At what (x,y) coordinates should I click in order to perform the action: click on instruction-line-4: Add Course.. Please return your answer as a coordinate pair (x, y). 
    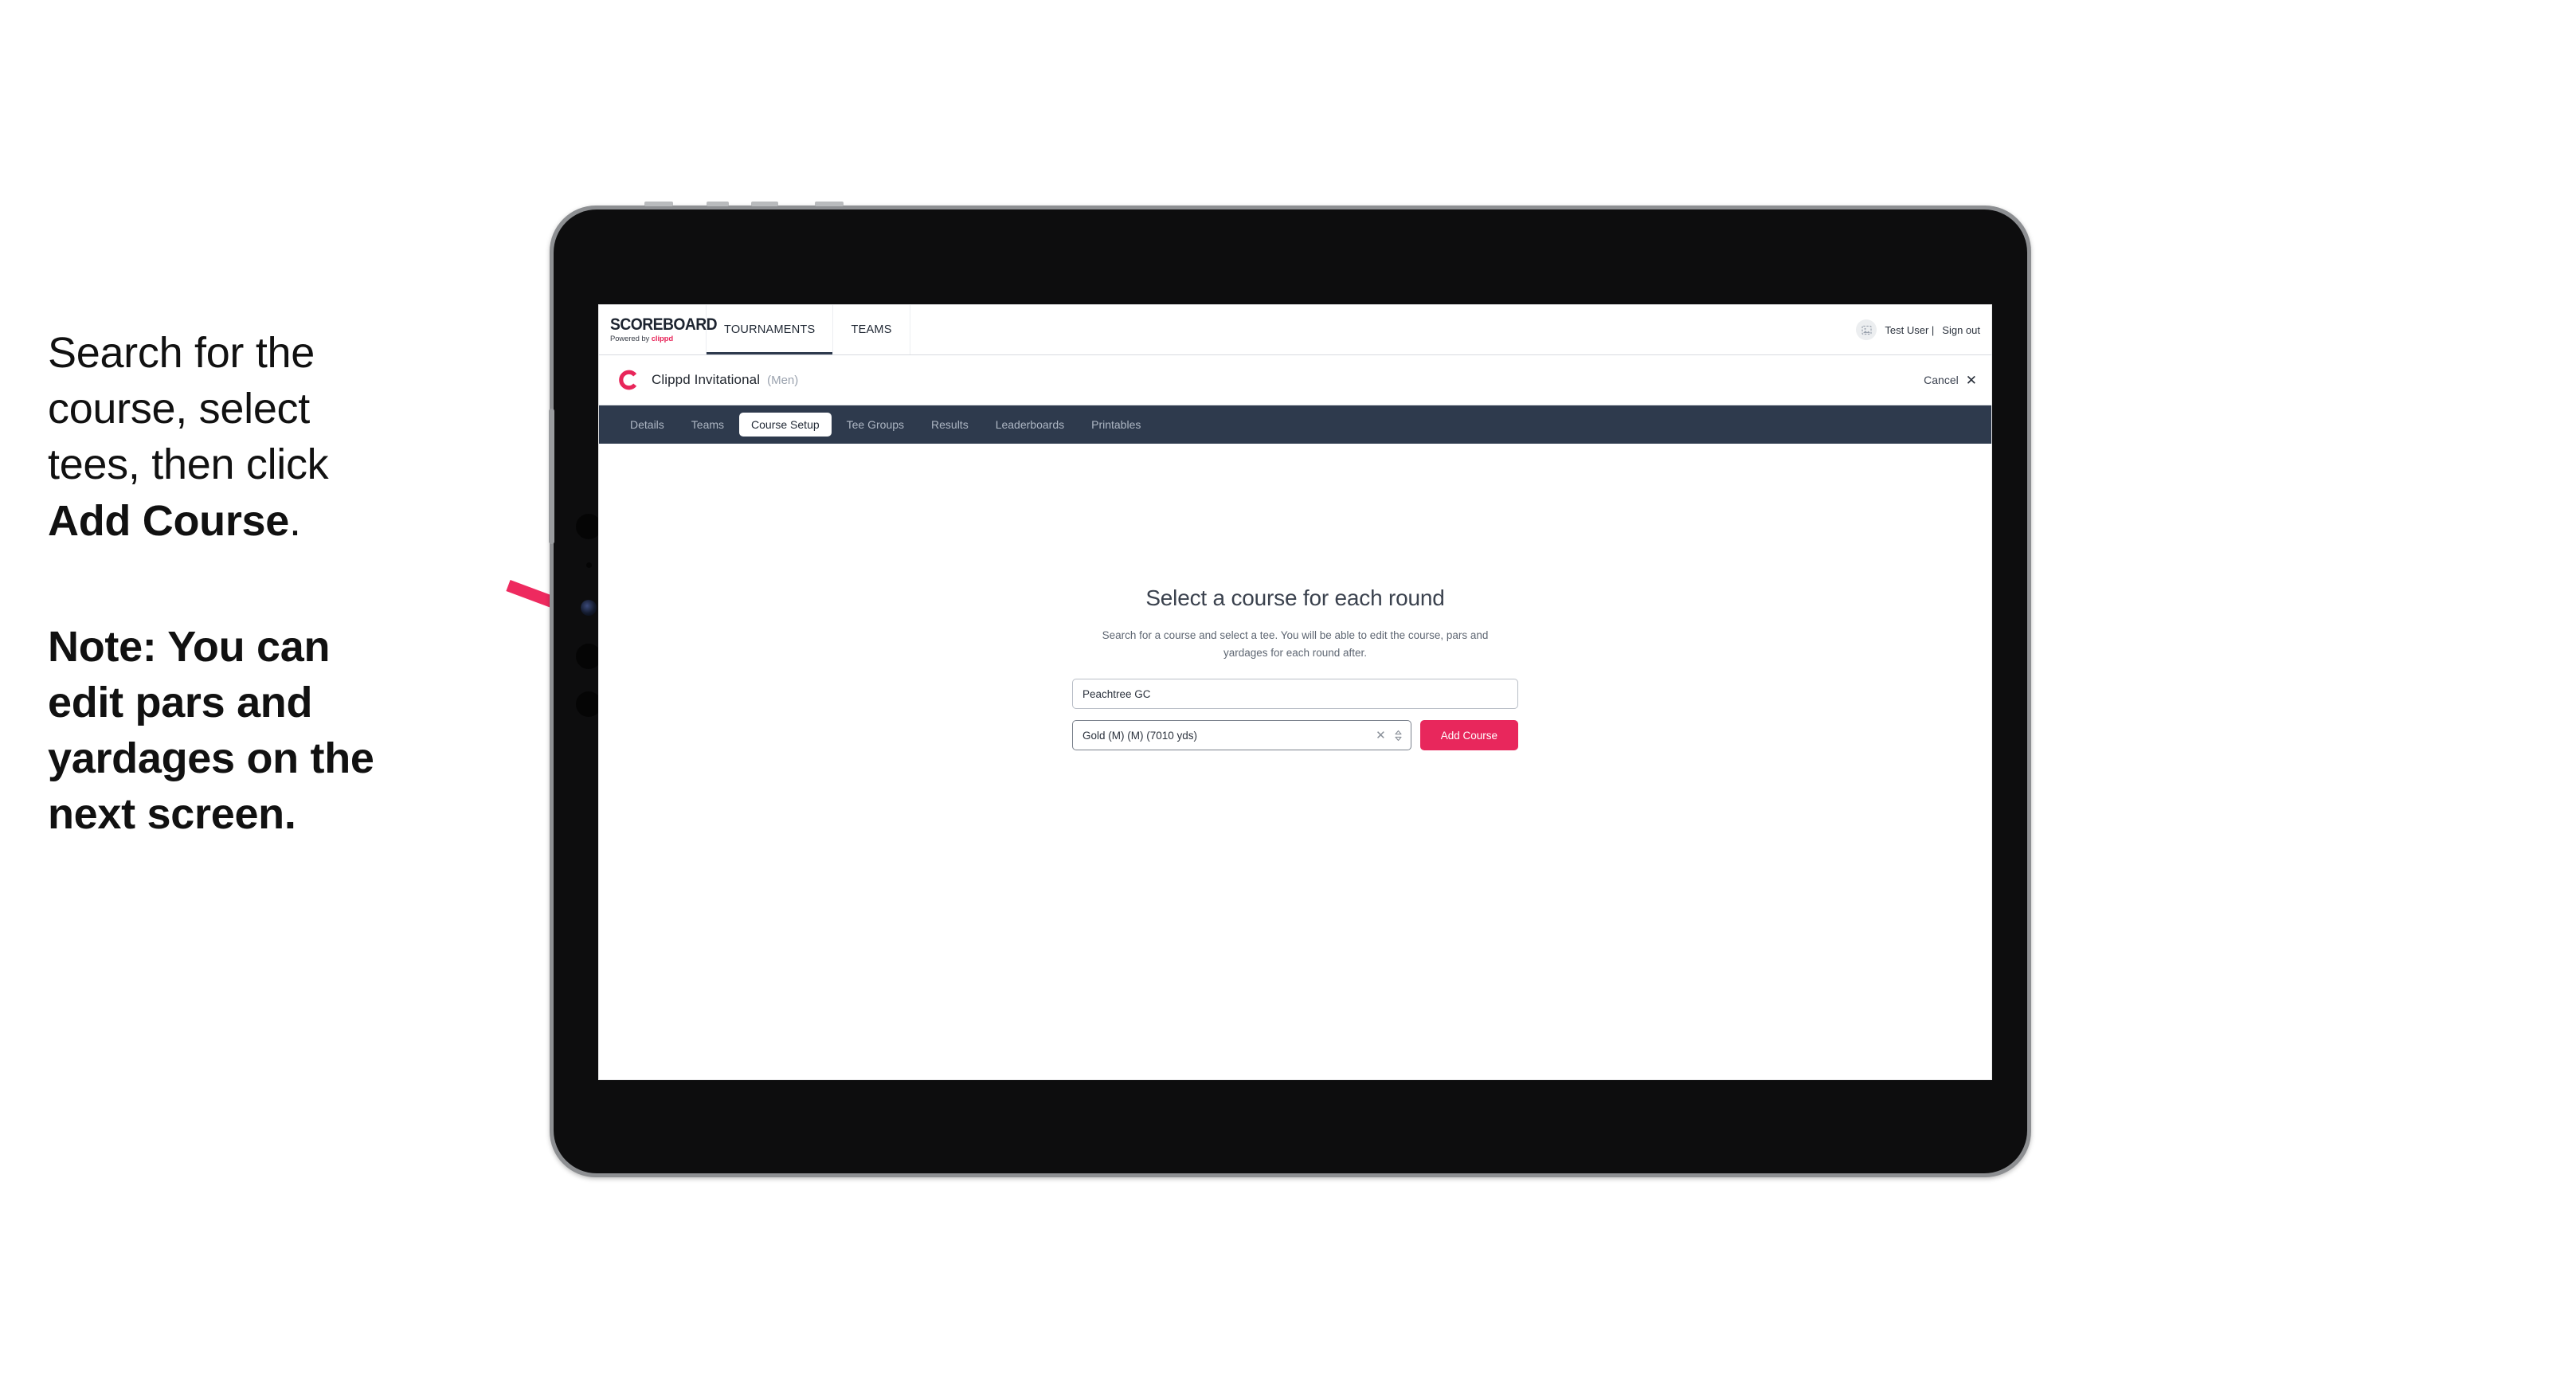
    Looking at the image, I should click on (287, 521).